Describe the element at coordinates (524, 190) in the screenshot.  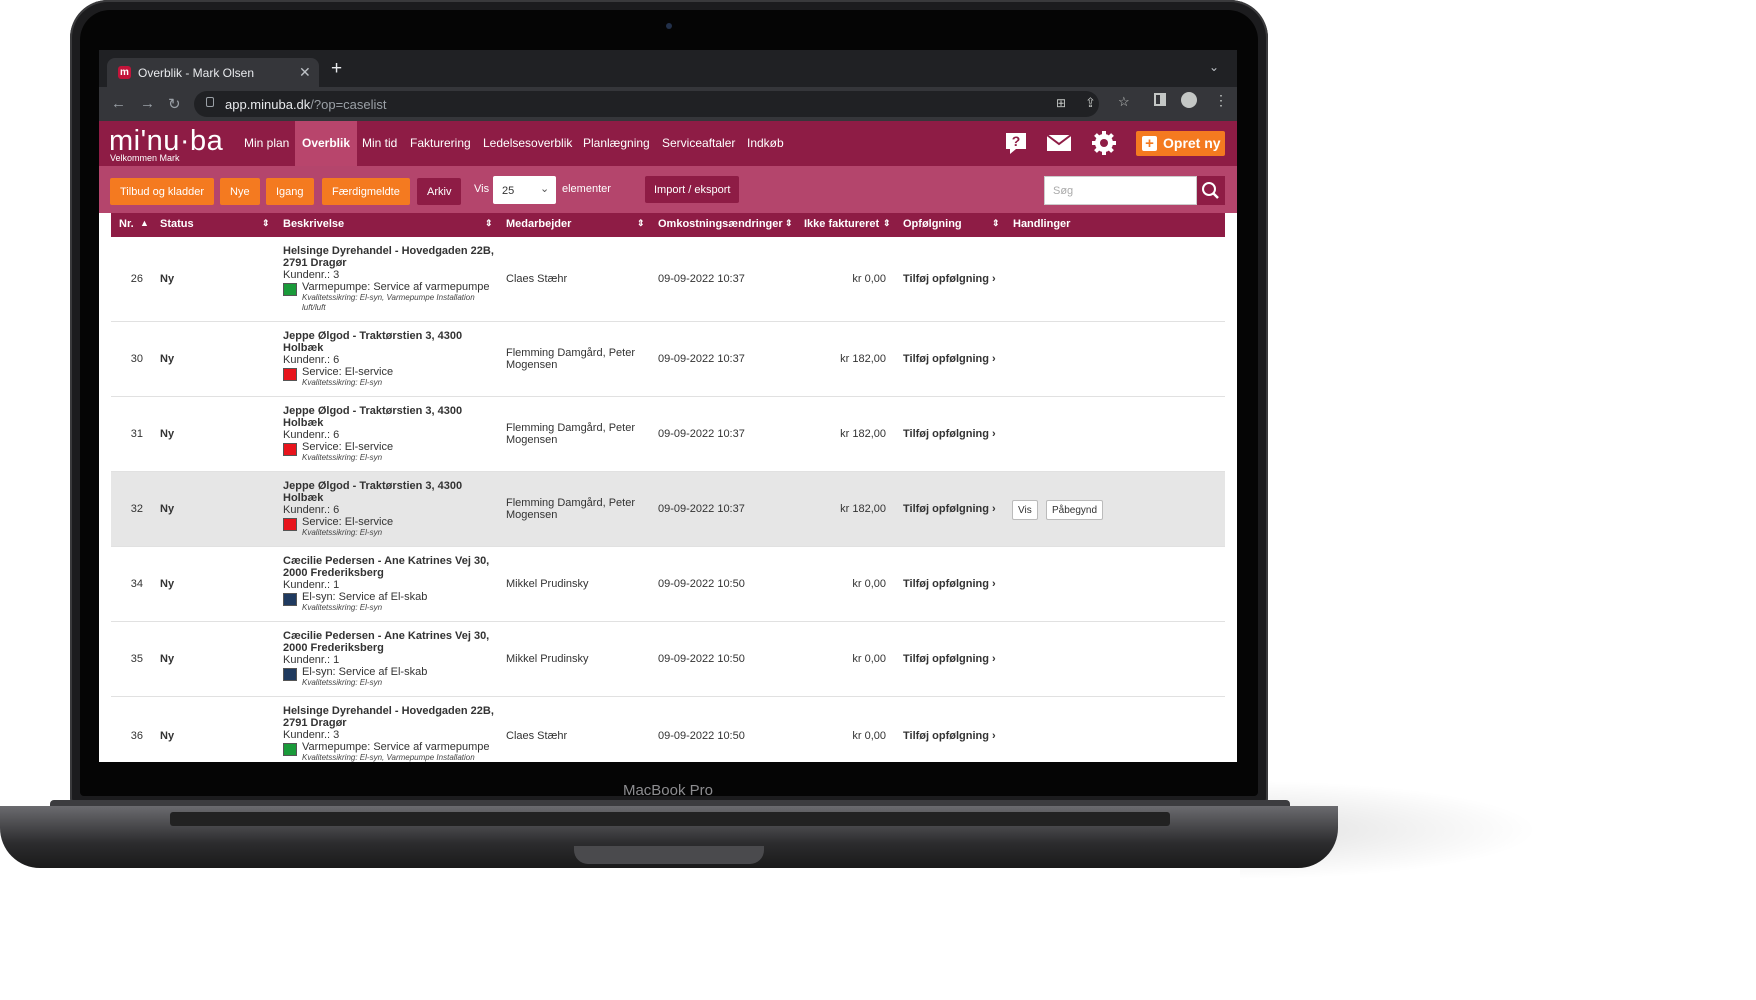
I see `page-size-select: 25 ⌄` at that location.